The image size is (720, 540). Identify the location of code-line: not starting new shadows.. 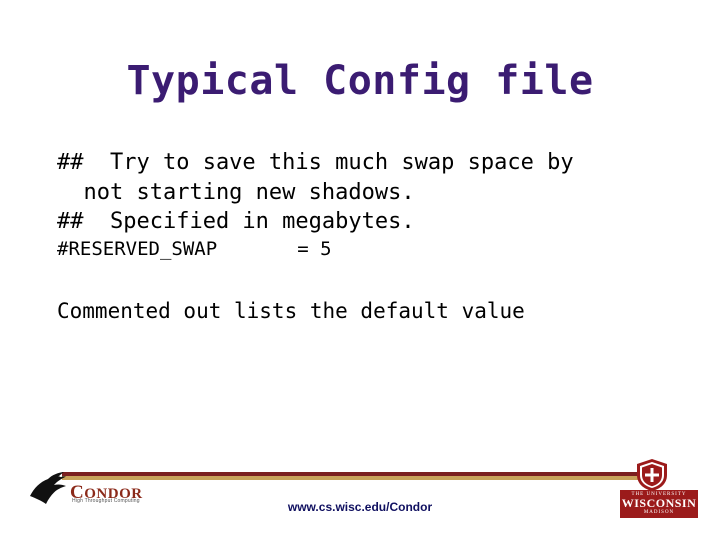
(236, 192).